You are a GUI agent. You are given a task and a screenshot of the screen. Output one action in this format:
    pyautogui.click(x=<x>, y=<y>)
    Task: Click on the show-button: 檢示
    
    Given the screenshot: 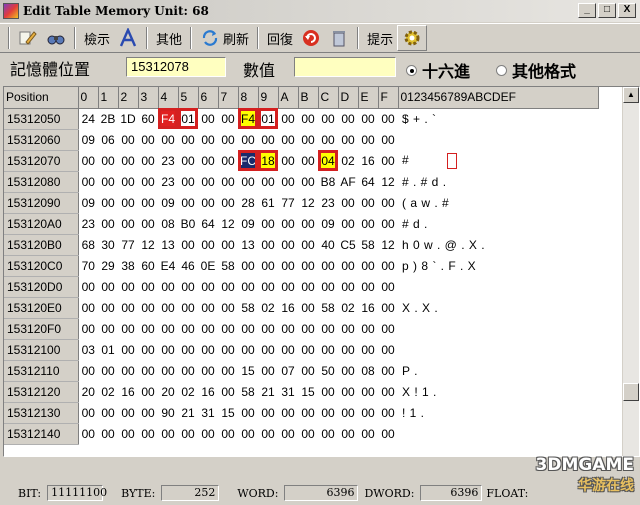 What is the action you would take?
    pyautogui.click(x=97, y=38)
    